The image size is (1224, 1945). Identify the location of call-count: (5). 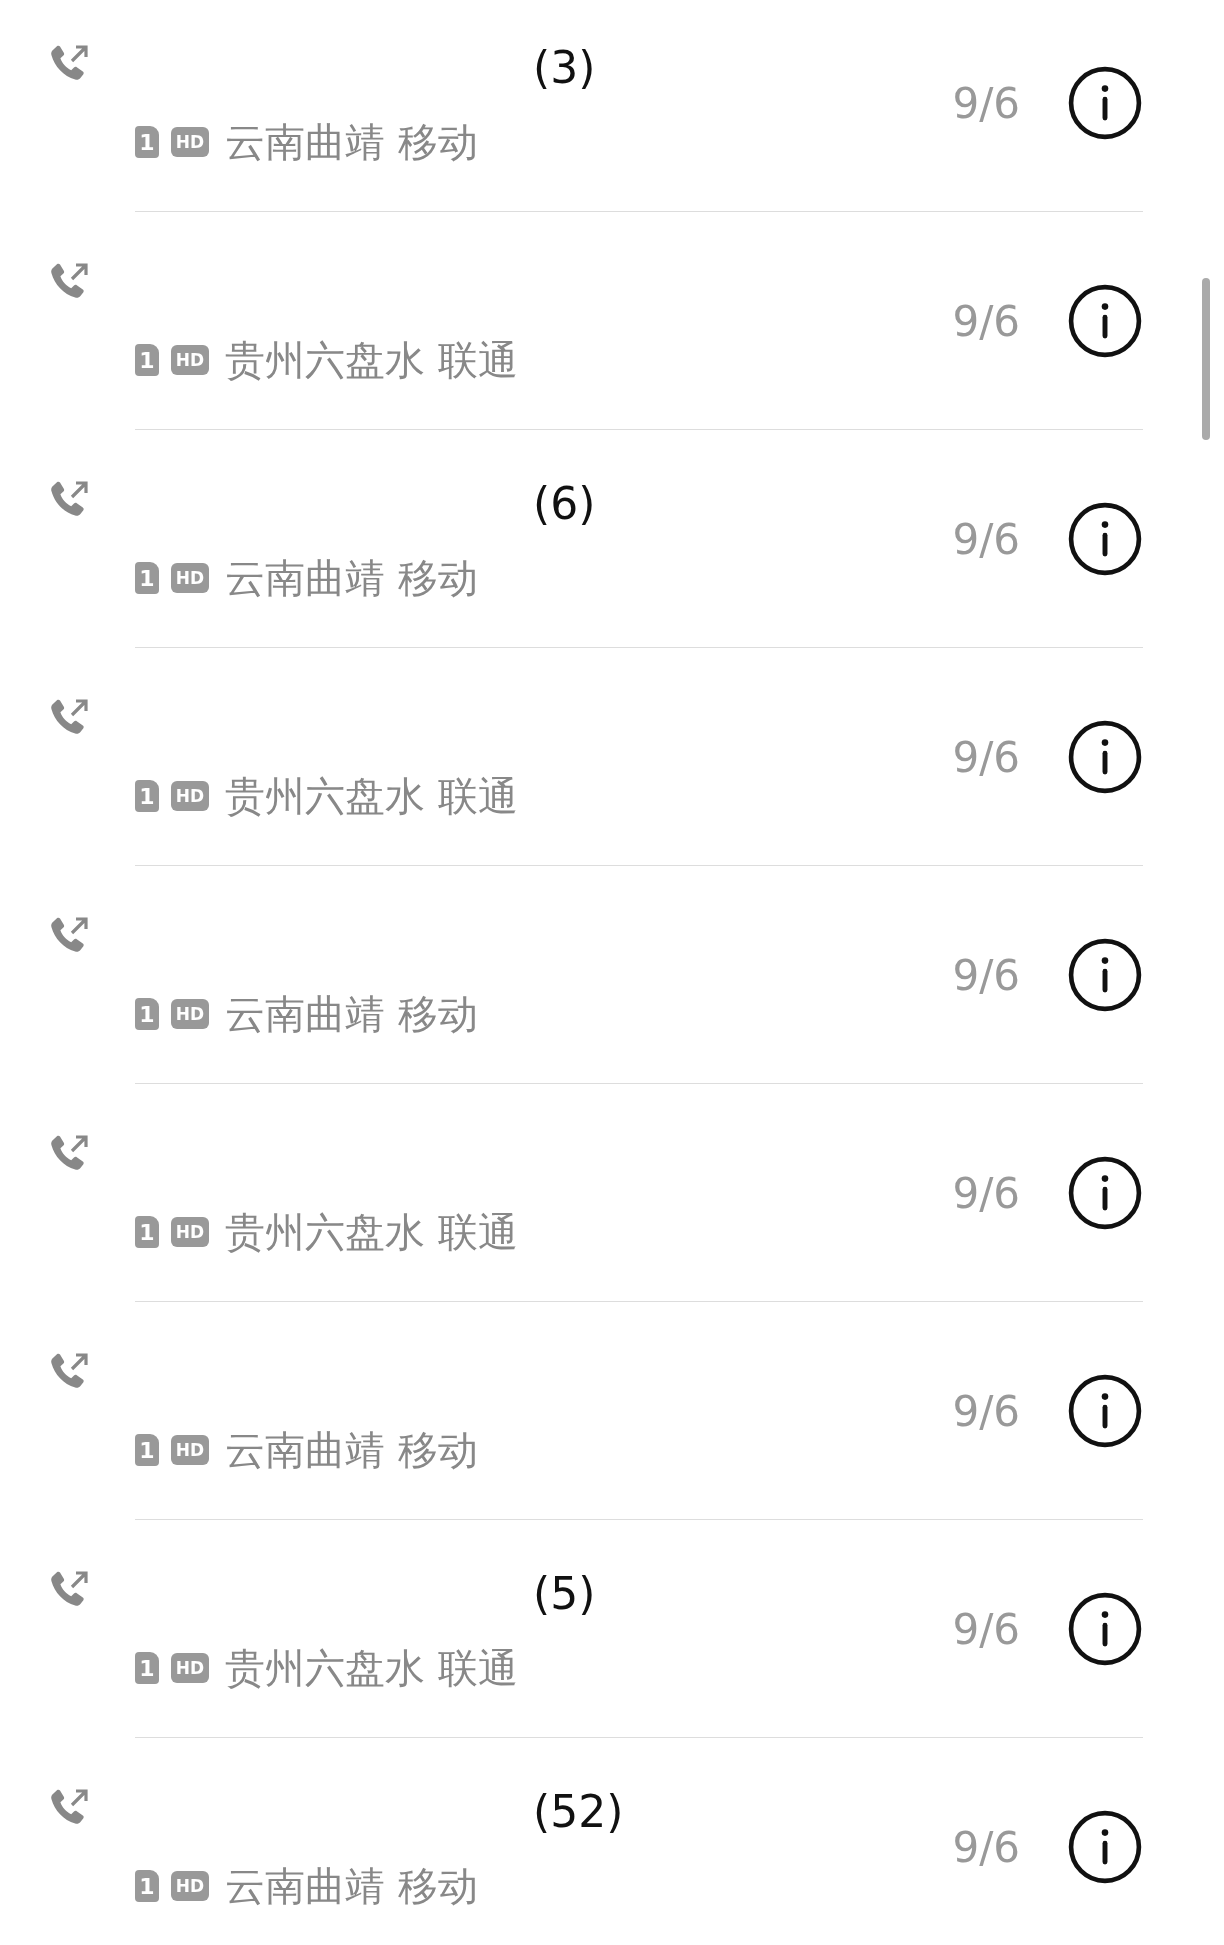
(564, 1593).